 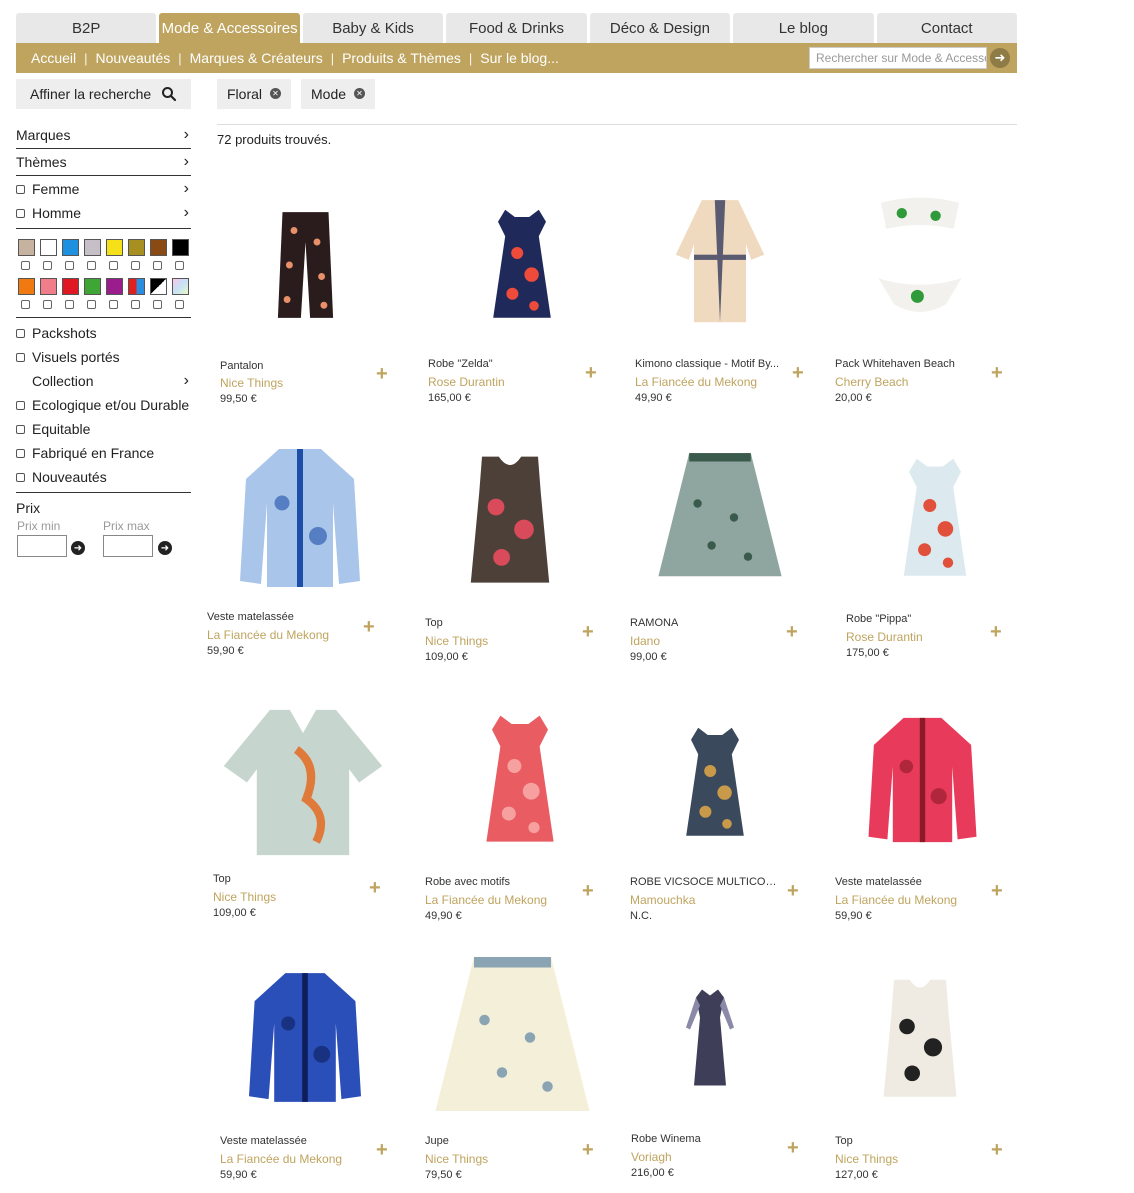 I want to click on filter-marques: Marques ›, so click(x=103, y=135).